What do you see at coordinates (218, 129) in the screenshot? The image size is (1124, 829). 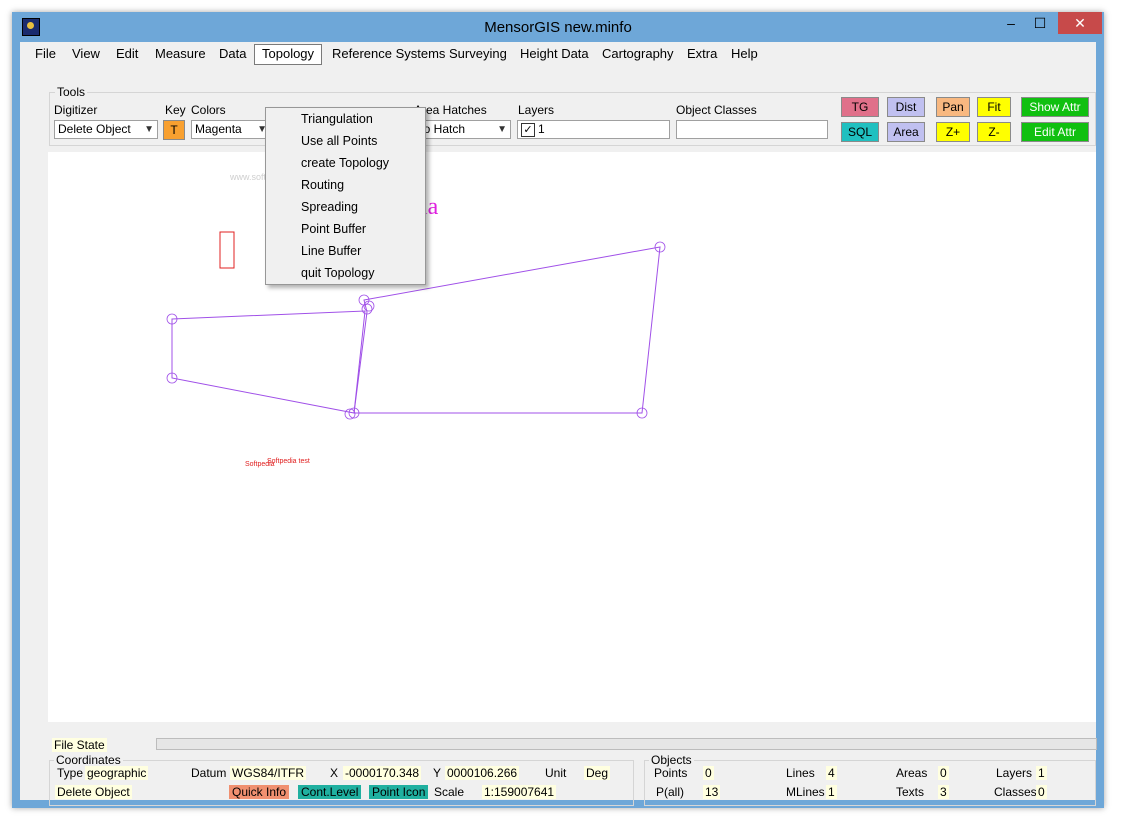 I see `colors-value: Magenta` at bounding box center [218, 129].